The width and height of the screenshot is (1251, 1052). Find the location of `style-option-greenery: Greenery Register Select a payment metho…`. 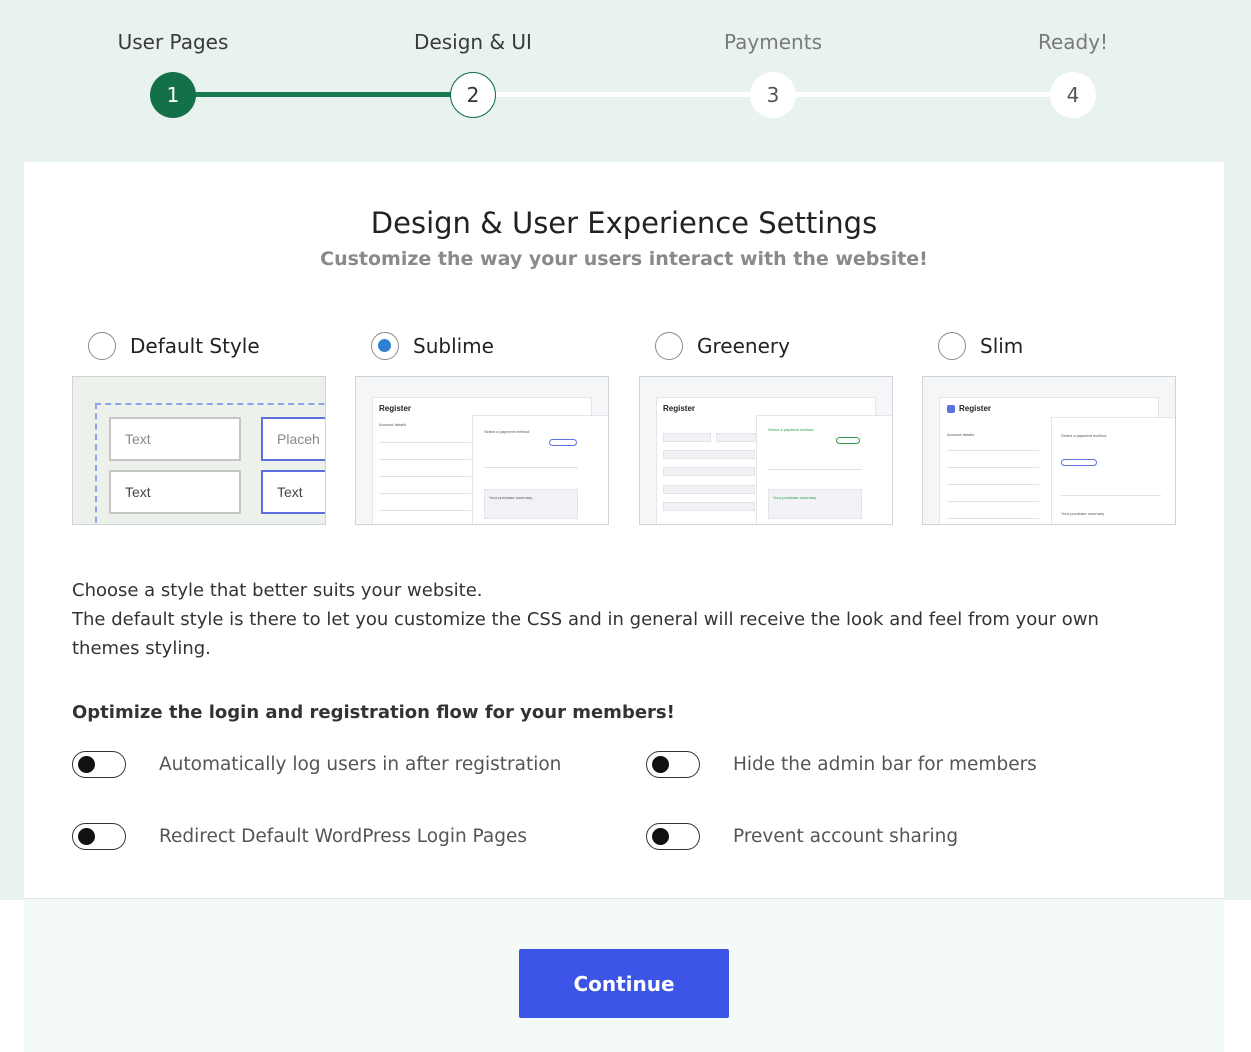

style-option-greenery: Greenery Register Select a payment metho… is located at coordinates (766, 427).